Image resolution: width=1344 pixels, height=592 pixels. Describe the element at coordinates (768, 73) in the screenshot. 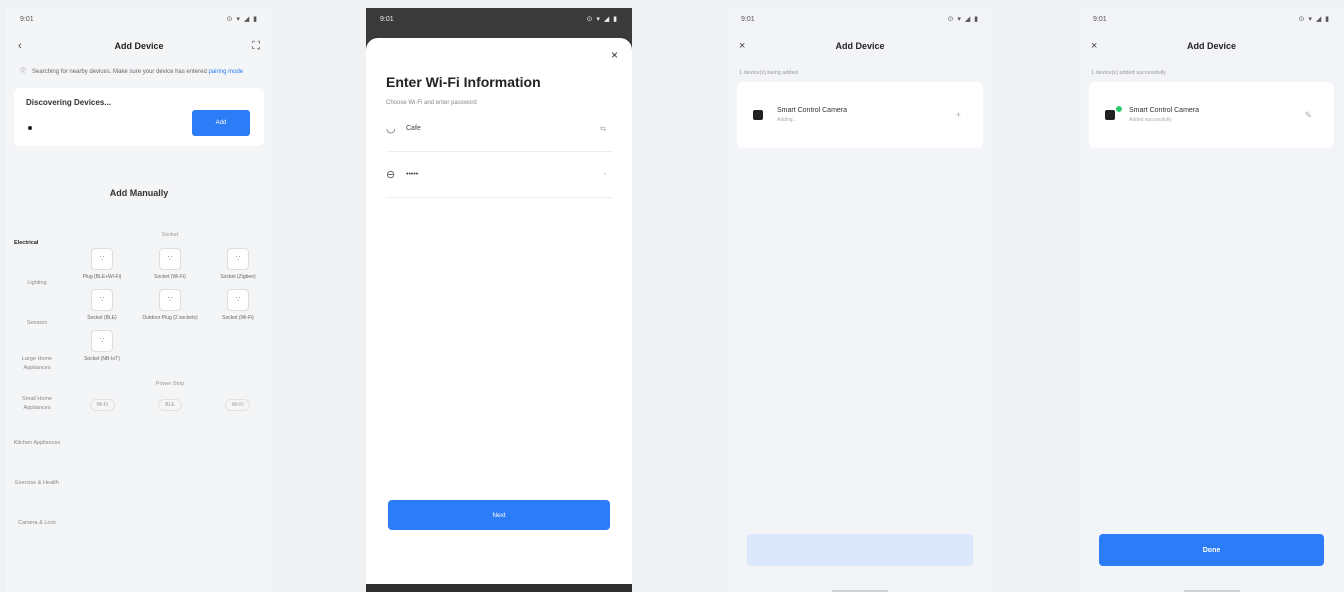

I see `progress-caption: 1 device(s) being added` at that location.